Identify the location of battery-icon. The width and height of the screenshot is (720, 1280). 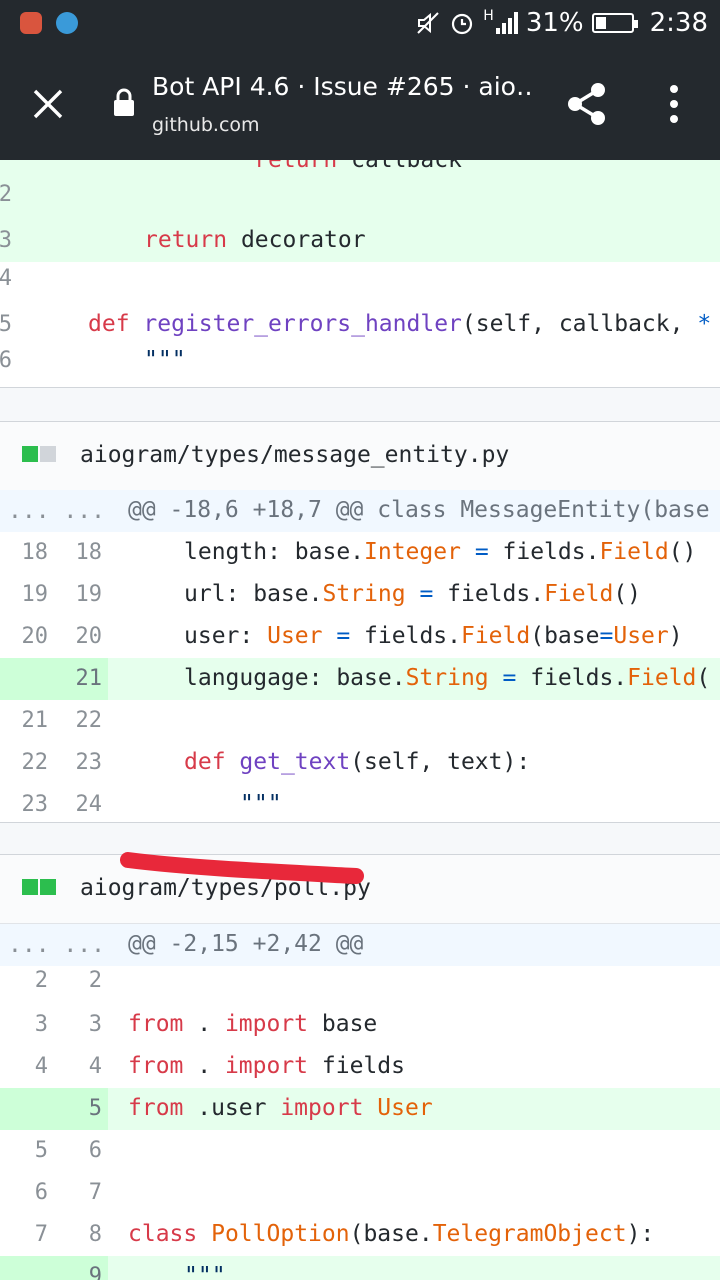
(614, 23).